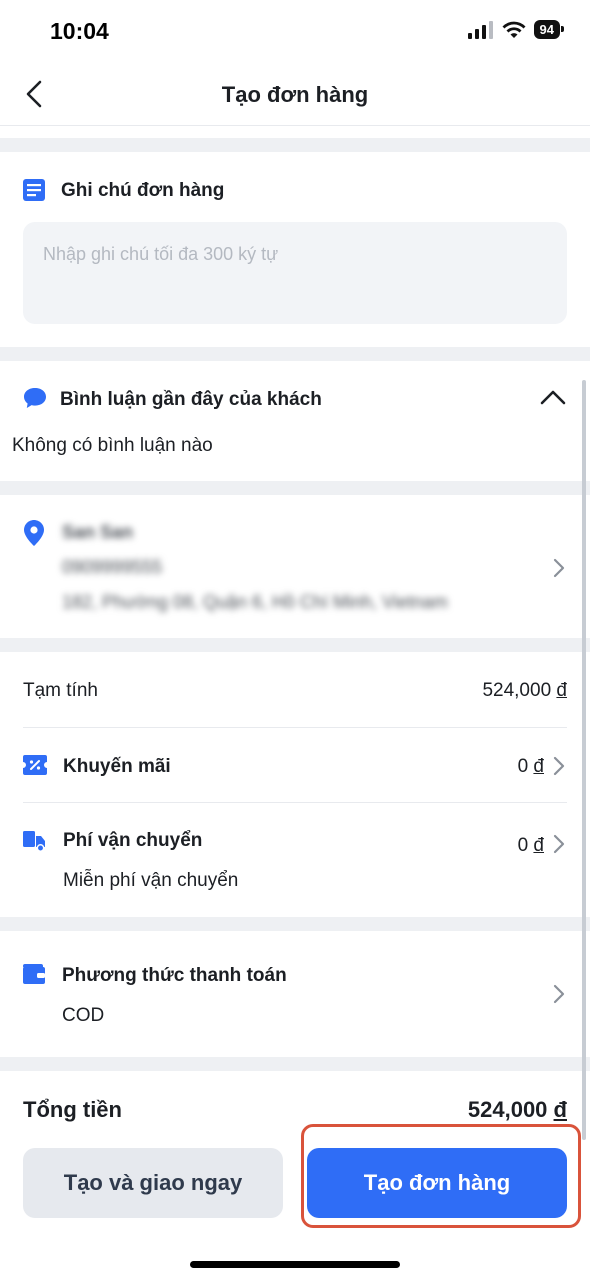 This screenshot has height=1280, width=590. I want to click on cellular-signal-icon, so click(480, 29).